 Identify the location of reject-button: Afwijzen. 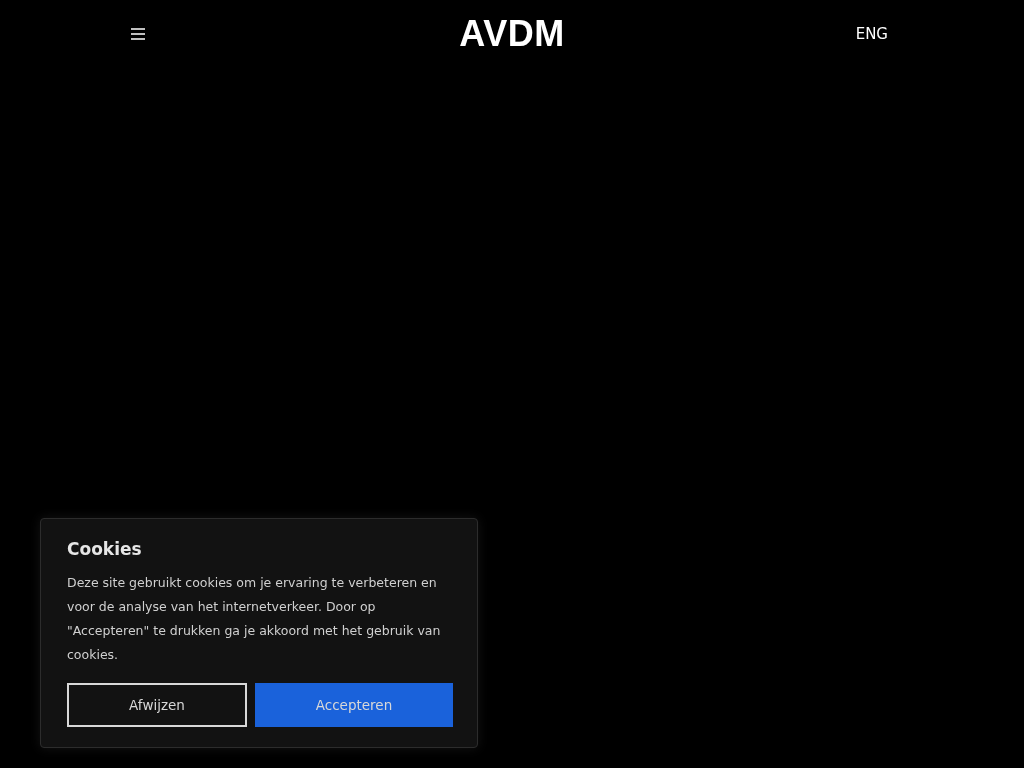
(157, 705).